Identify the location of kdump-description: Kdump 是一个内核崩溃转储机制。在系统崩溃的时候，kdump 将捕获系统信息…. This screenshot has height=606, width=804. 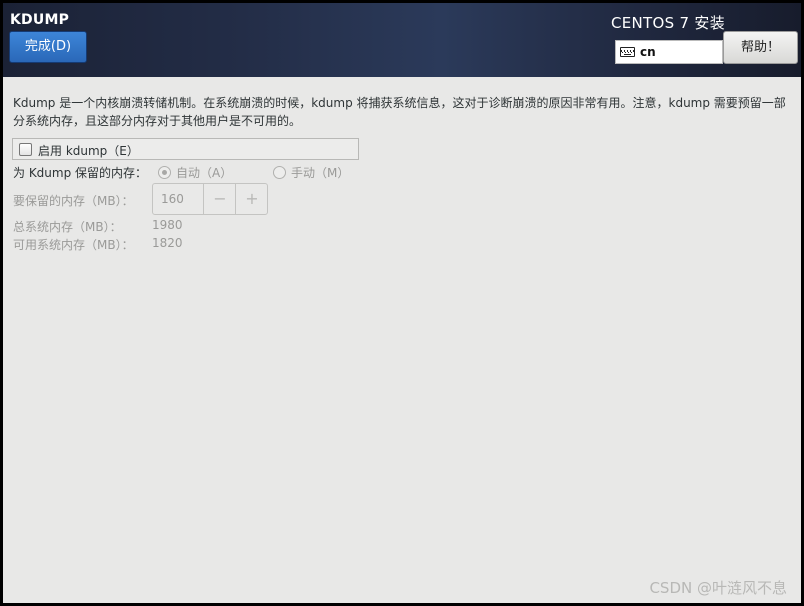
(399, 112).